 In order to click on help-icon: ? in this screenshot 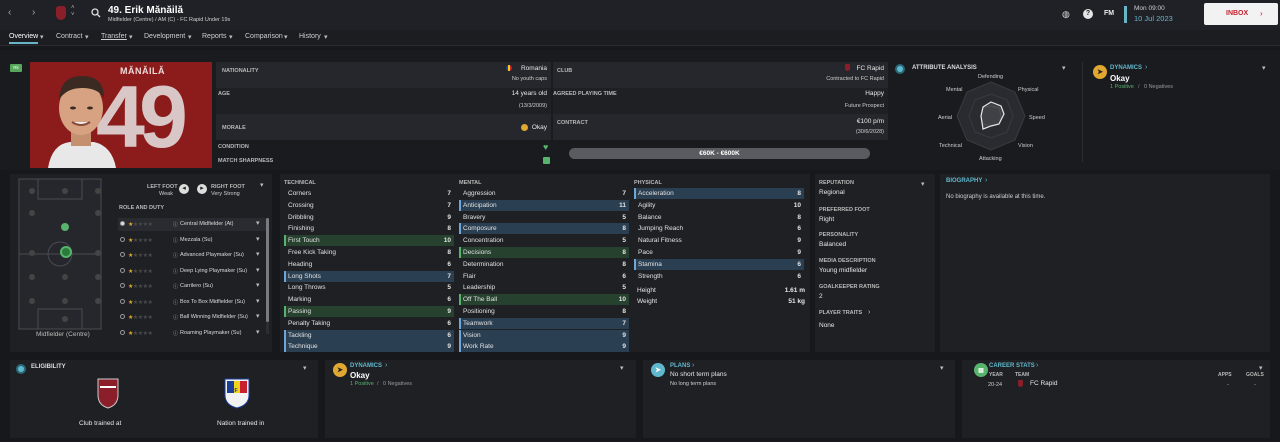, I will do `click(1088, 14)`.